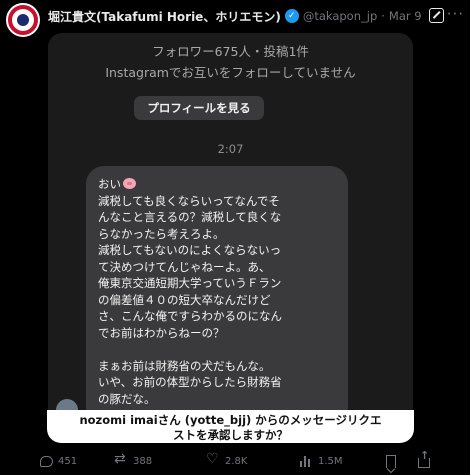 This screenshot has height=475, width=470. What do you see at coordinates (190, 217) in the screenshot?
I see `message-line: んなこと言えるの？減税して良くな` at bounding box center [190, 217].